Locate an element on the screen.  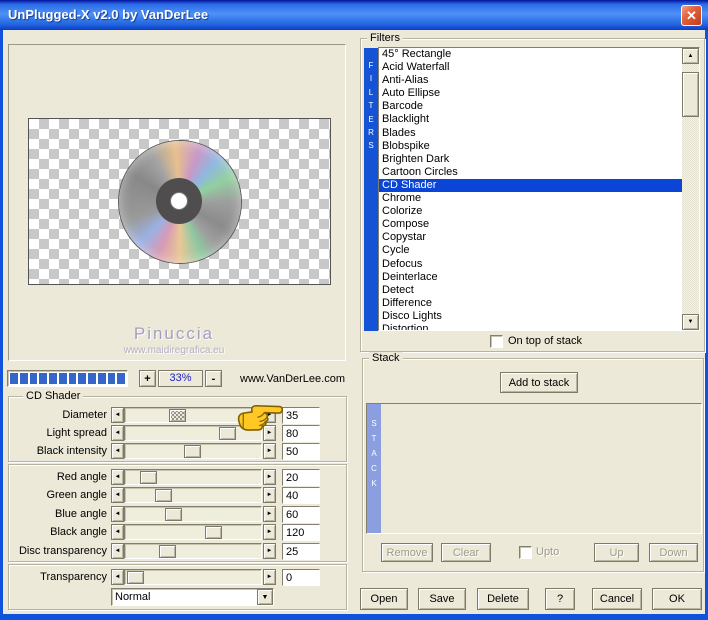
slider-label: Black intensity is located at coordinates (71, 451).